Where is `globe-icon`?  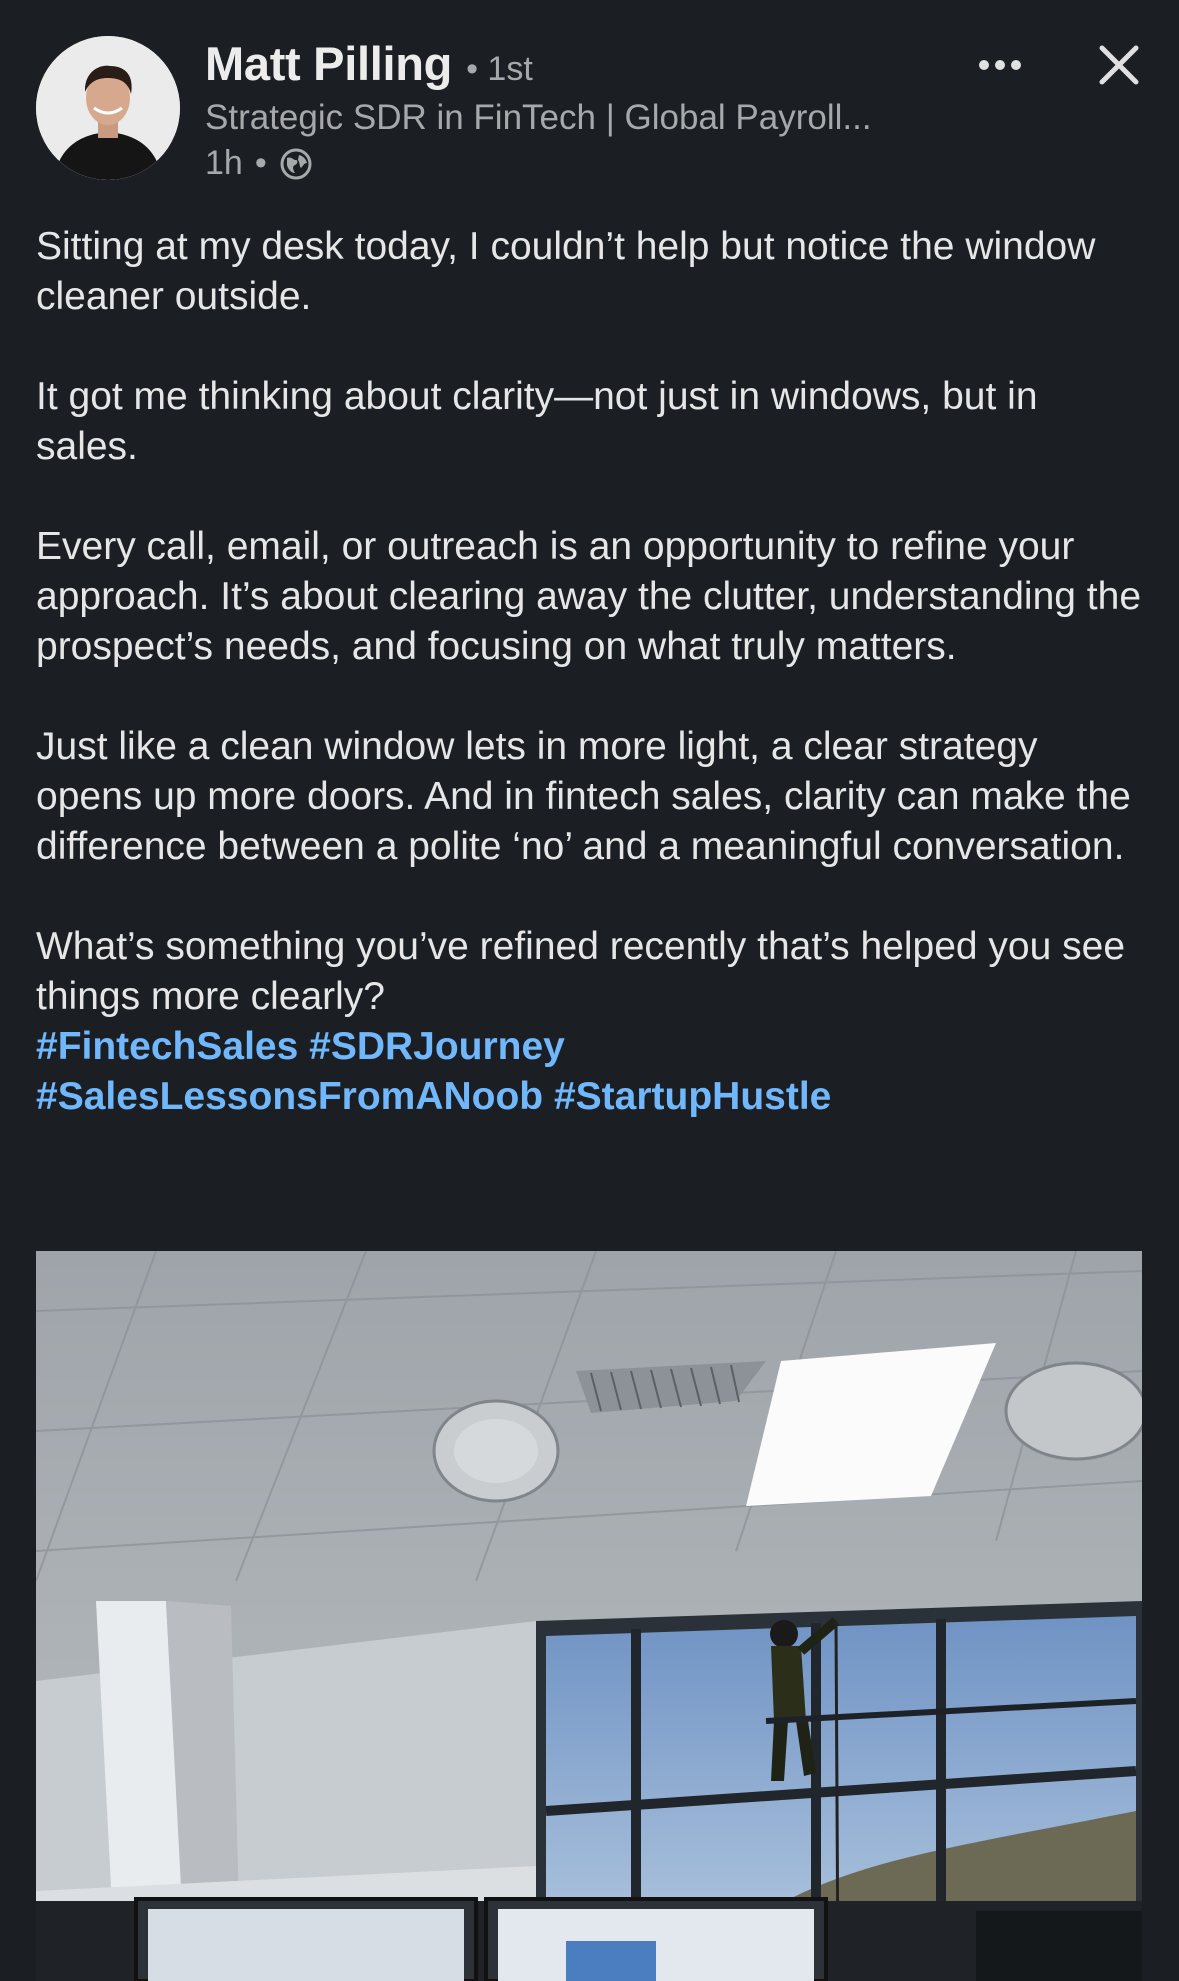 globe-icon is located at coordinates (296, 164).